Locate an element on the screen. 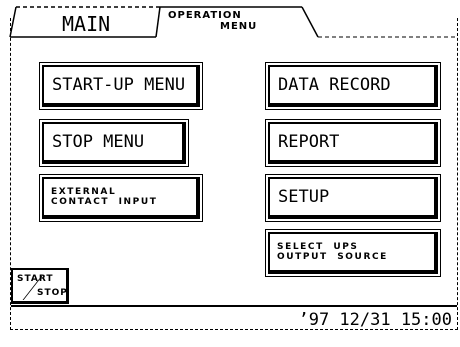 This screenshot has width=460, height=347. data-record-button: DATA RECORD is located at coordinates (353, 86).